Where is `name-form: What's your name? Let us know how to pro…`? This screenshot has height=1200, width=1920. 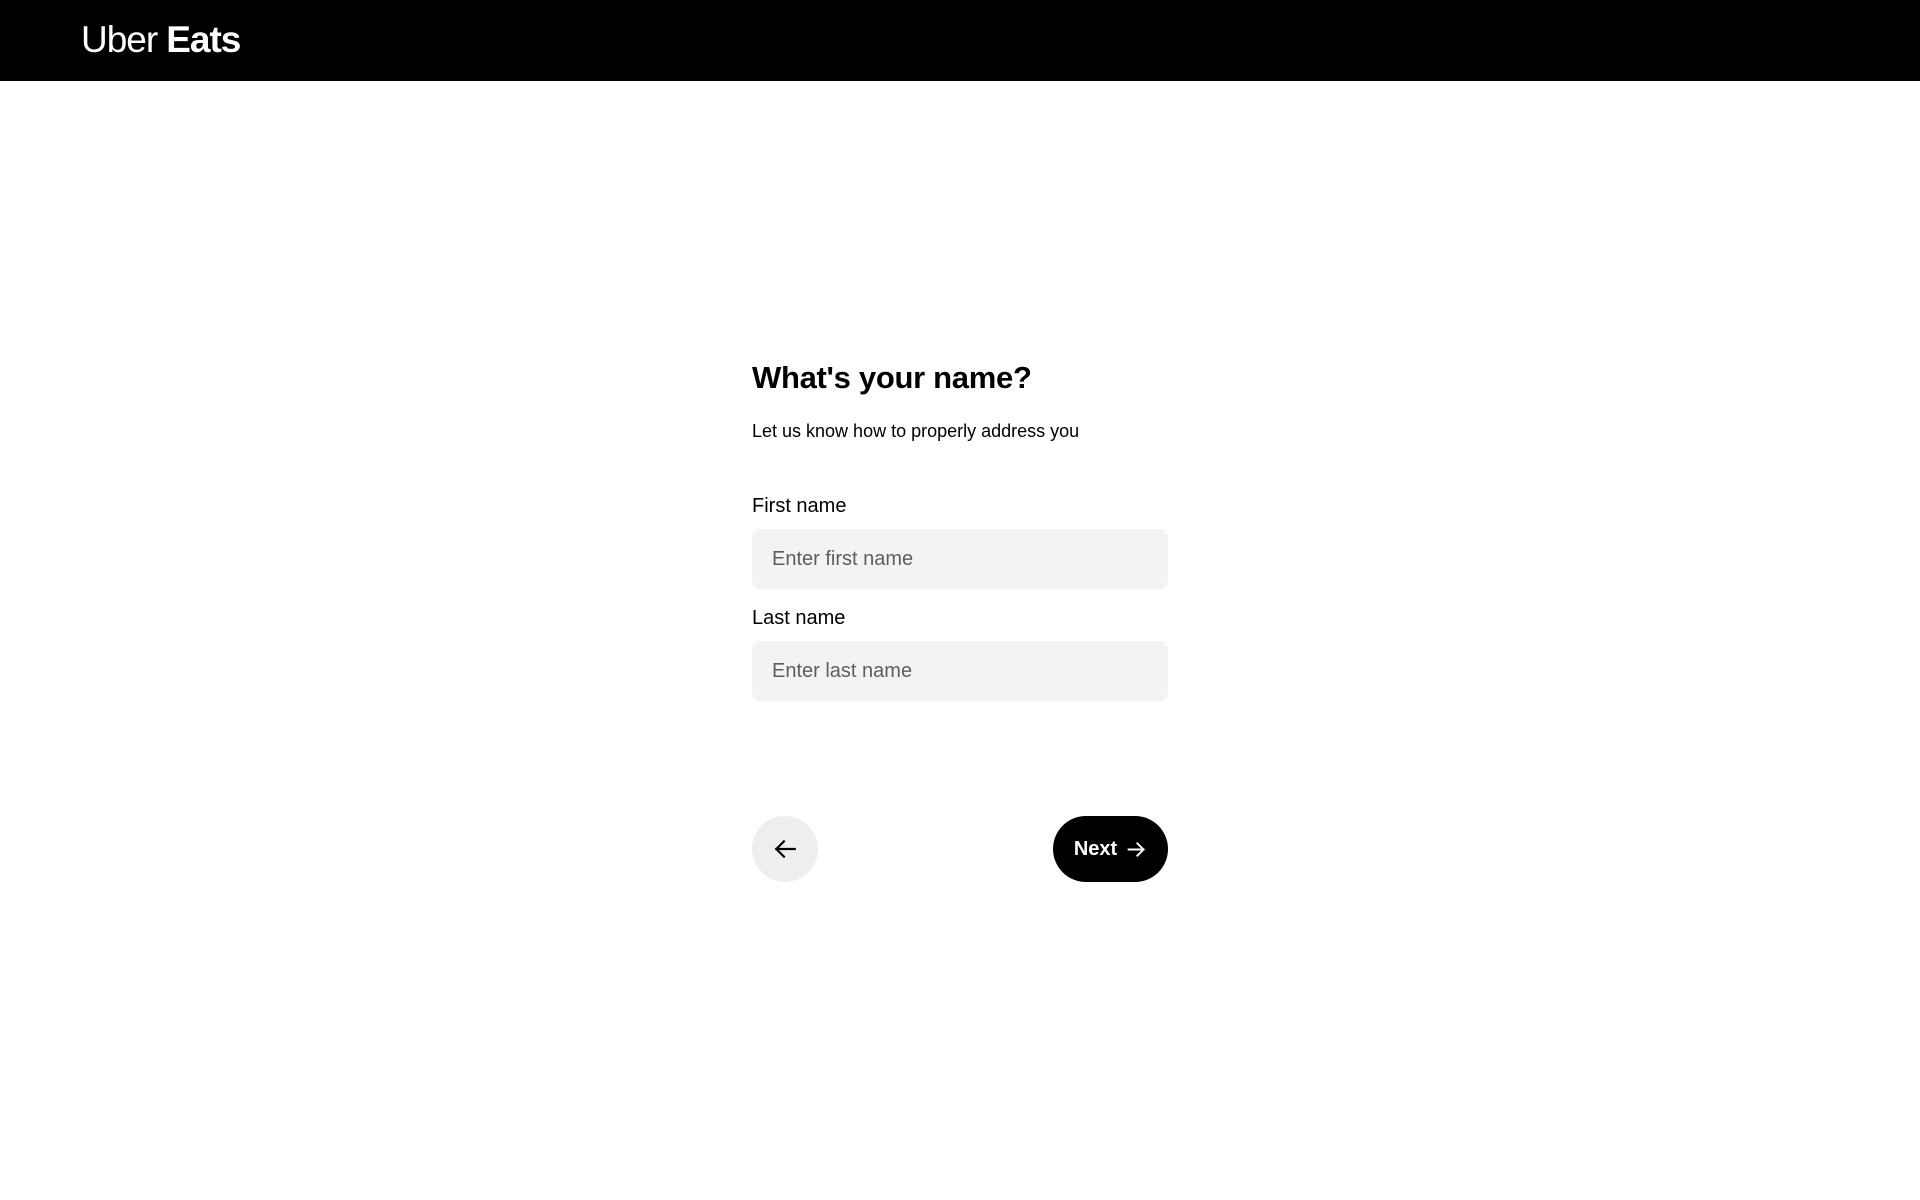
name-form: What's your name? Let us know how to pro… is located at coordinates (960, 528).